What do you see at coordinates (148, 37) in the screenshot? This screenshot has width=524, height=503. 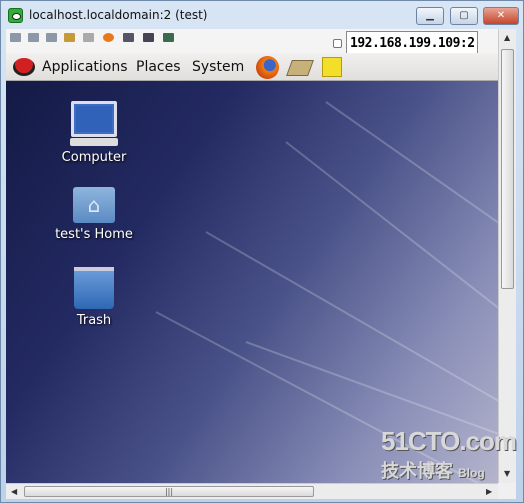 I see `fullscreen-icon` at bounding box center [148, 37].